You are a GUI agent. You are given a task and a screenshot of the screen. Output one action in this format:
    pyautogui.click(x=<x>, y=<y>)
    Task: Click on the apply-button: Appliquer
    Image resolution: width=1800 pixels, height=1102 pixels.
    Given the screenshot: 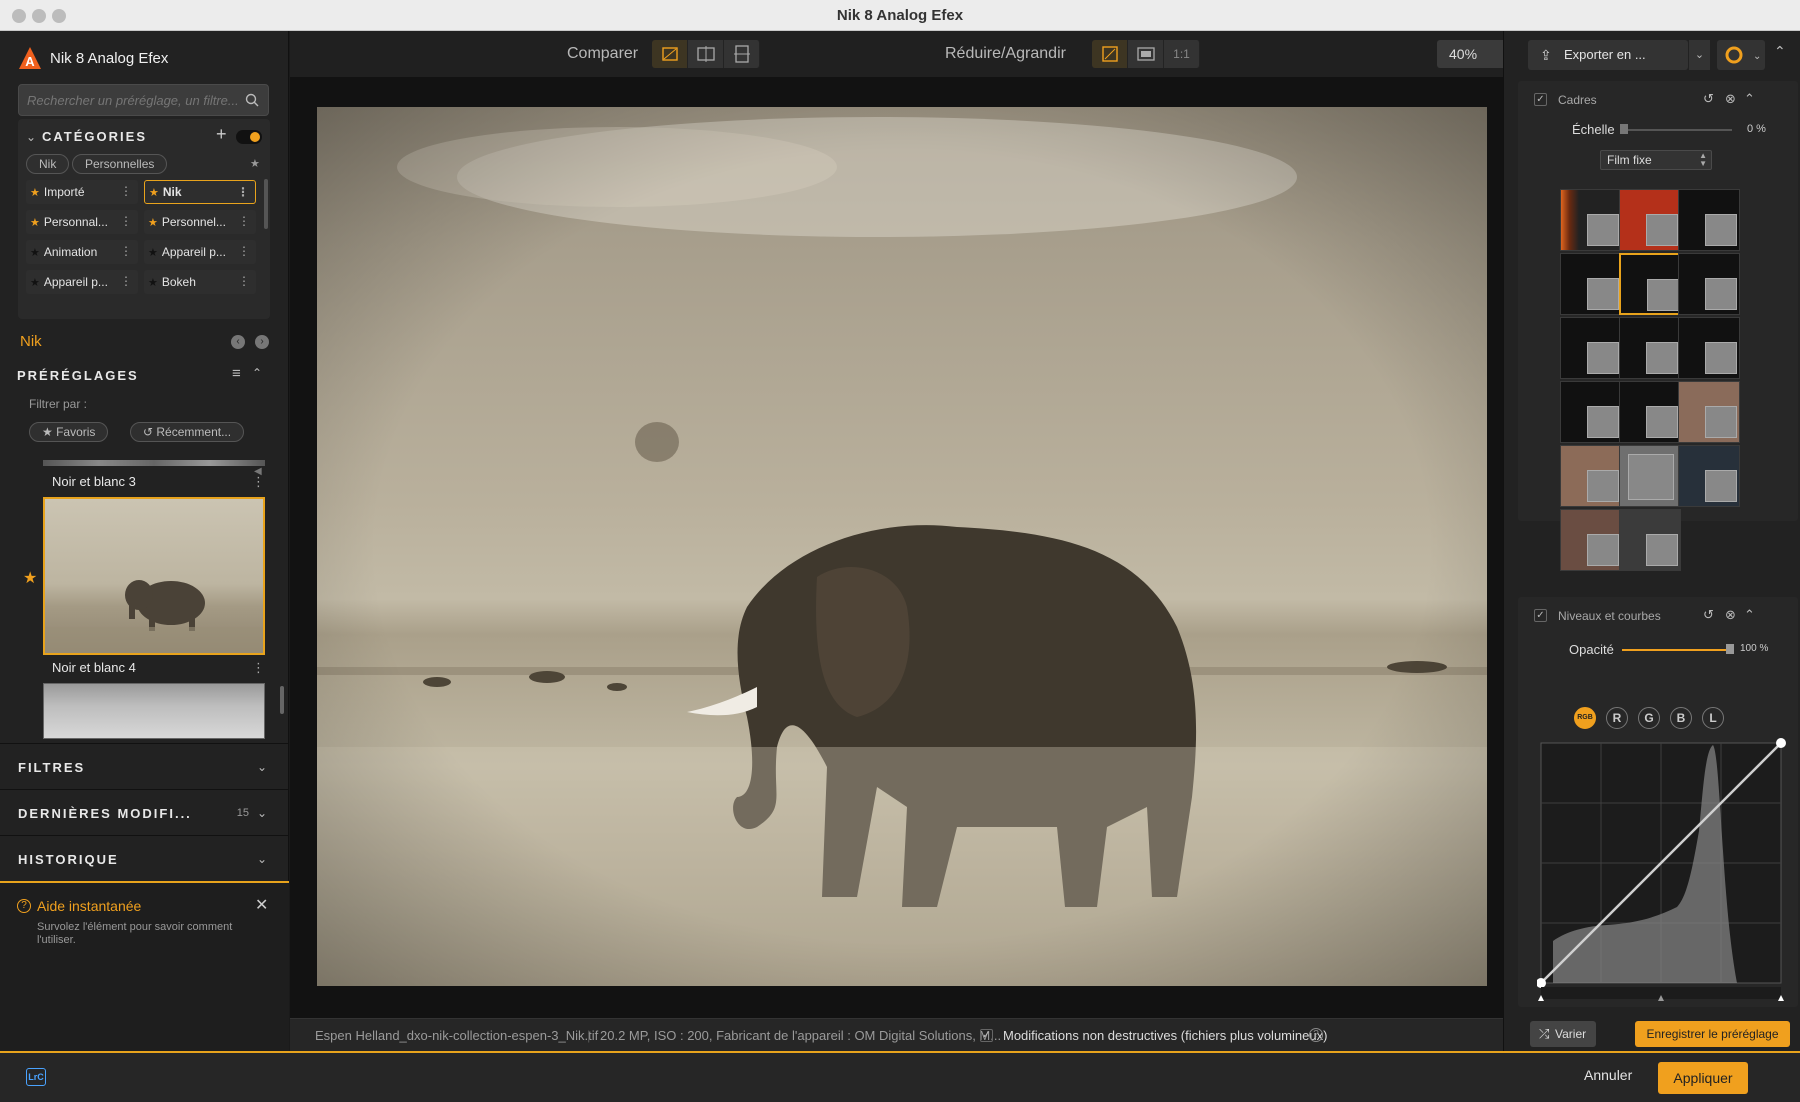 What is the action you would take?
    pyautogui.click(x=1703, y=1078)
    